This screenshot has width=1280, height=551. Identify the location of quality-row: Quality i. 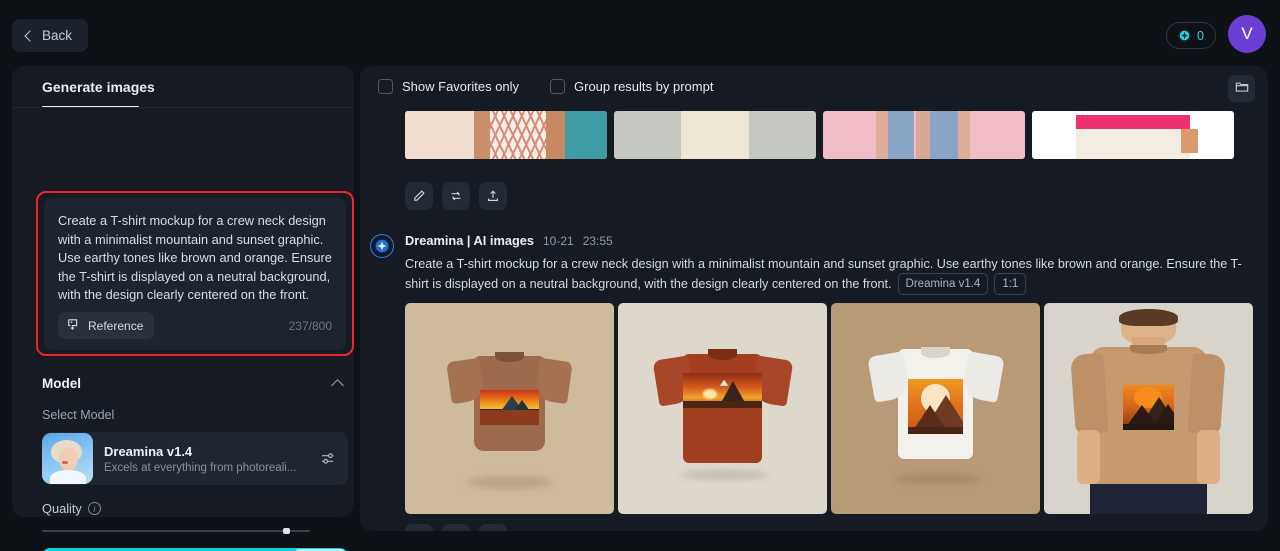
(71, 508).